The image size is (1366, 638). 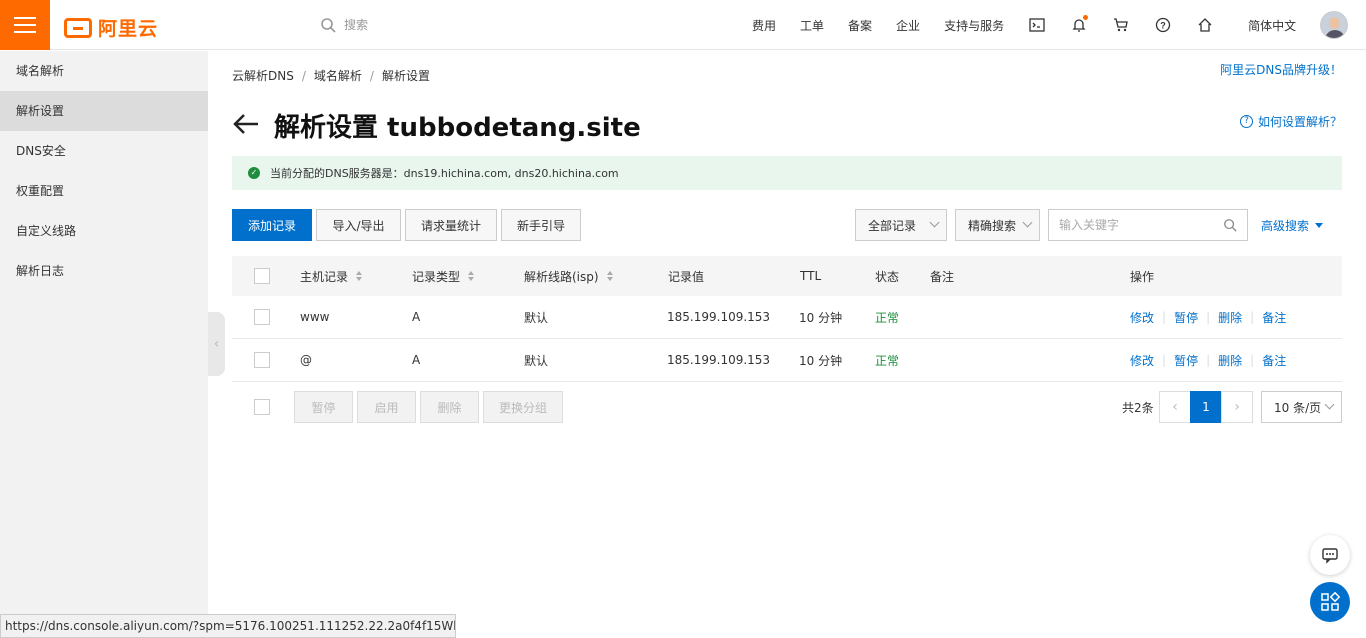 What do you see at coordinates (992, 225) in the screenshot?
I see `search-mode-value: 精确搜索` at bounding box center [992, 225].